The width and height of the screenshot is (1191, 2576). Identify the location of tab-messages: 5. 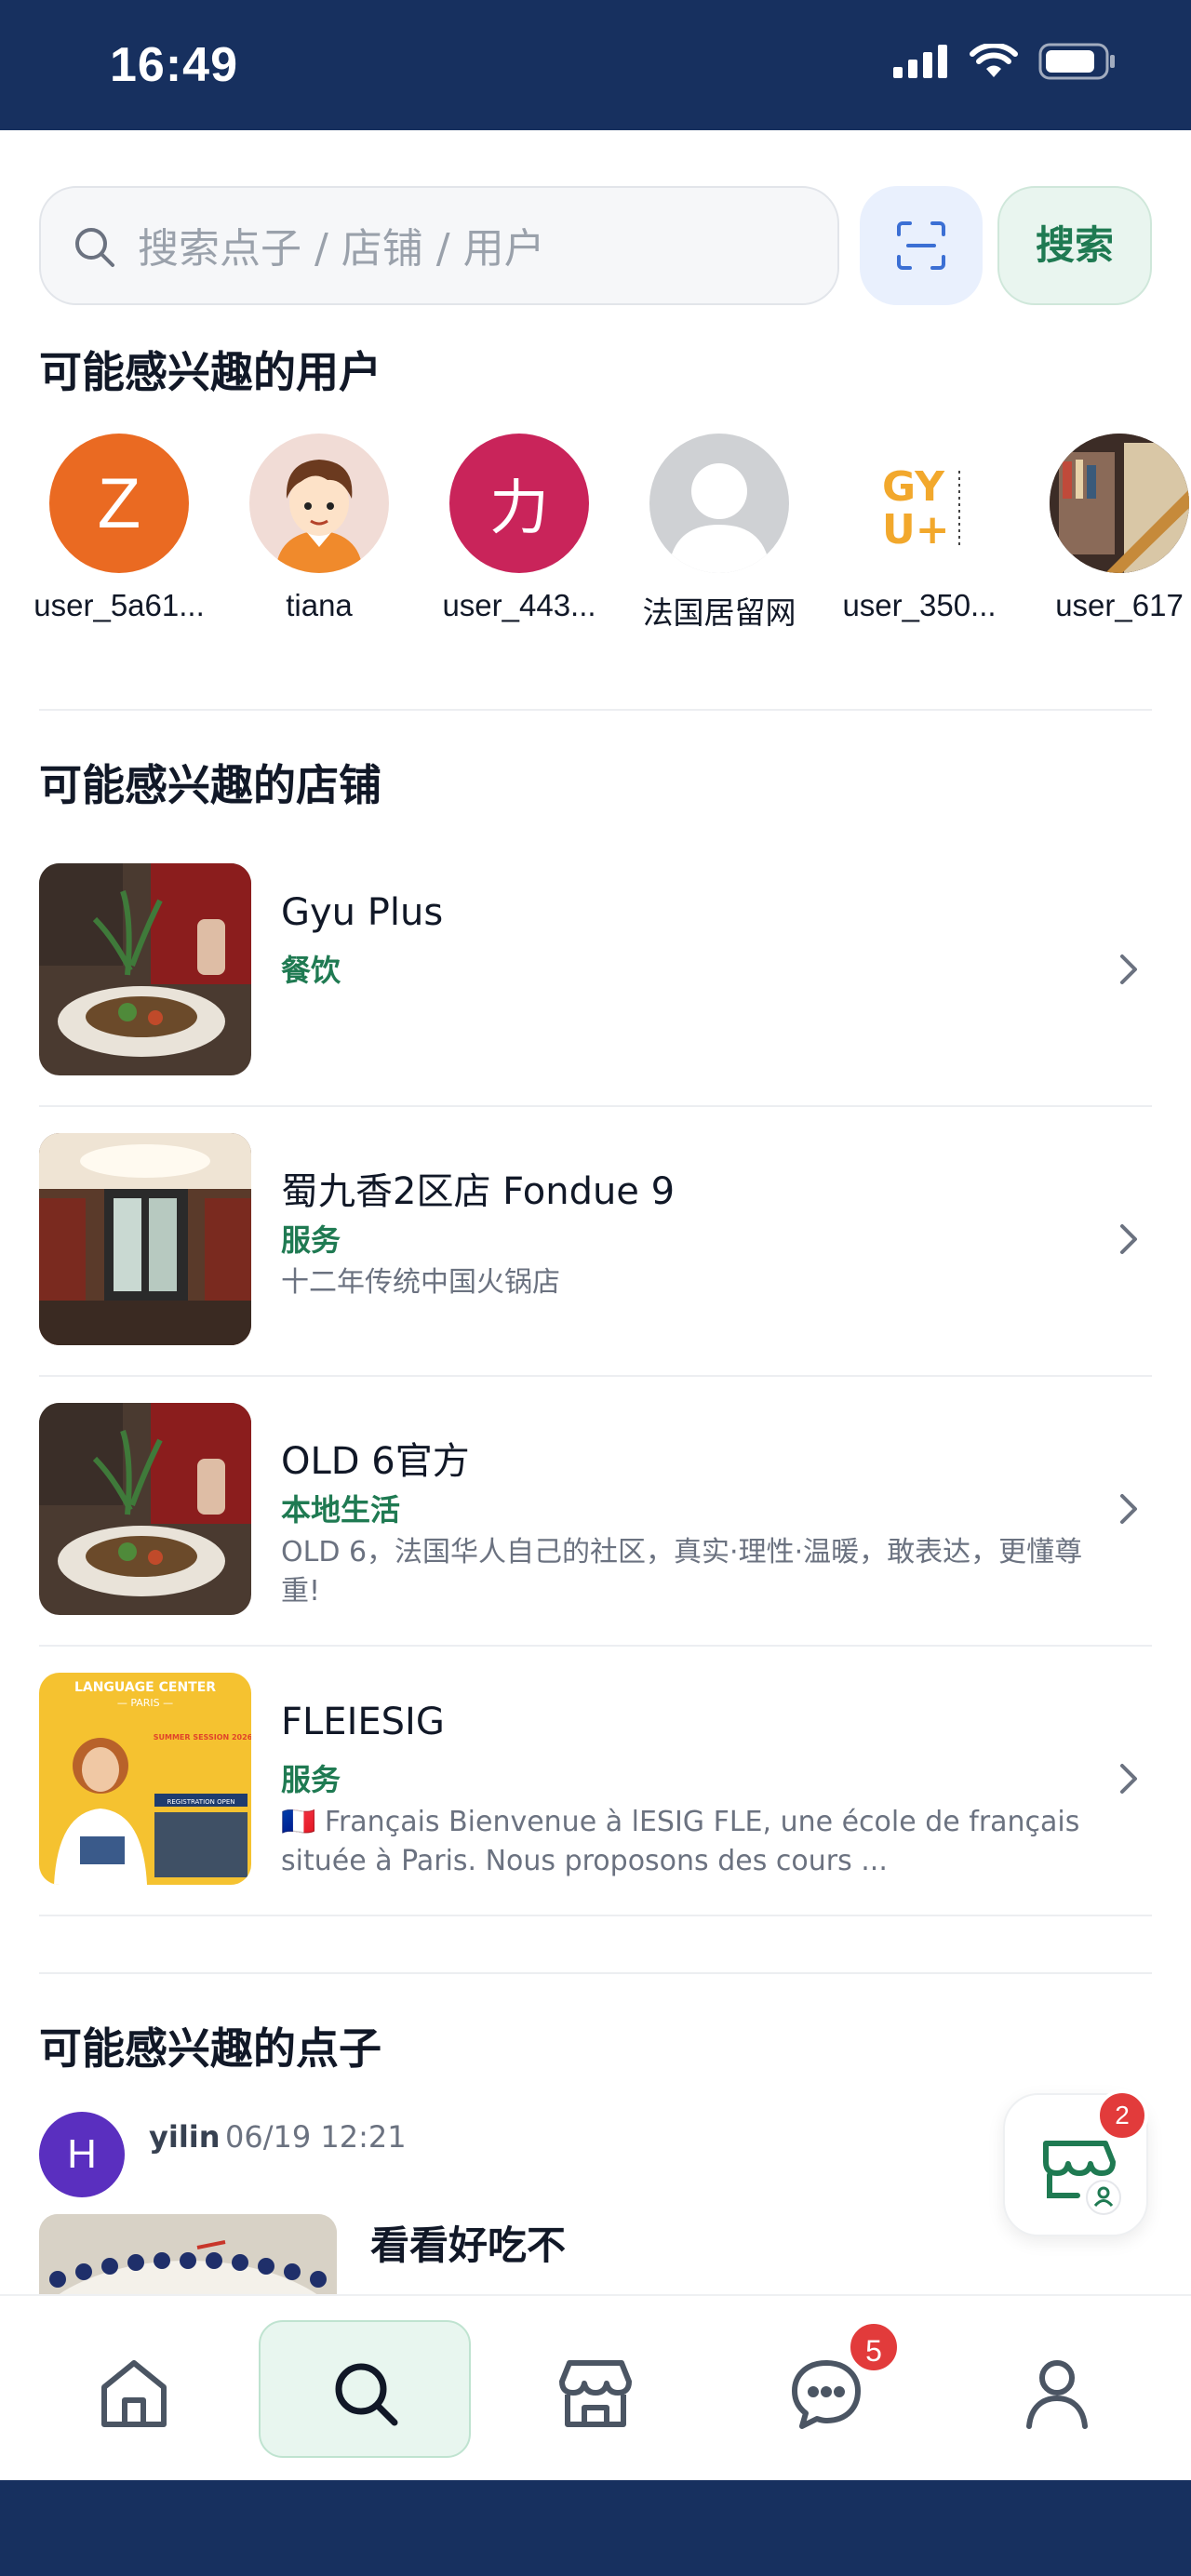
(826, 2389).